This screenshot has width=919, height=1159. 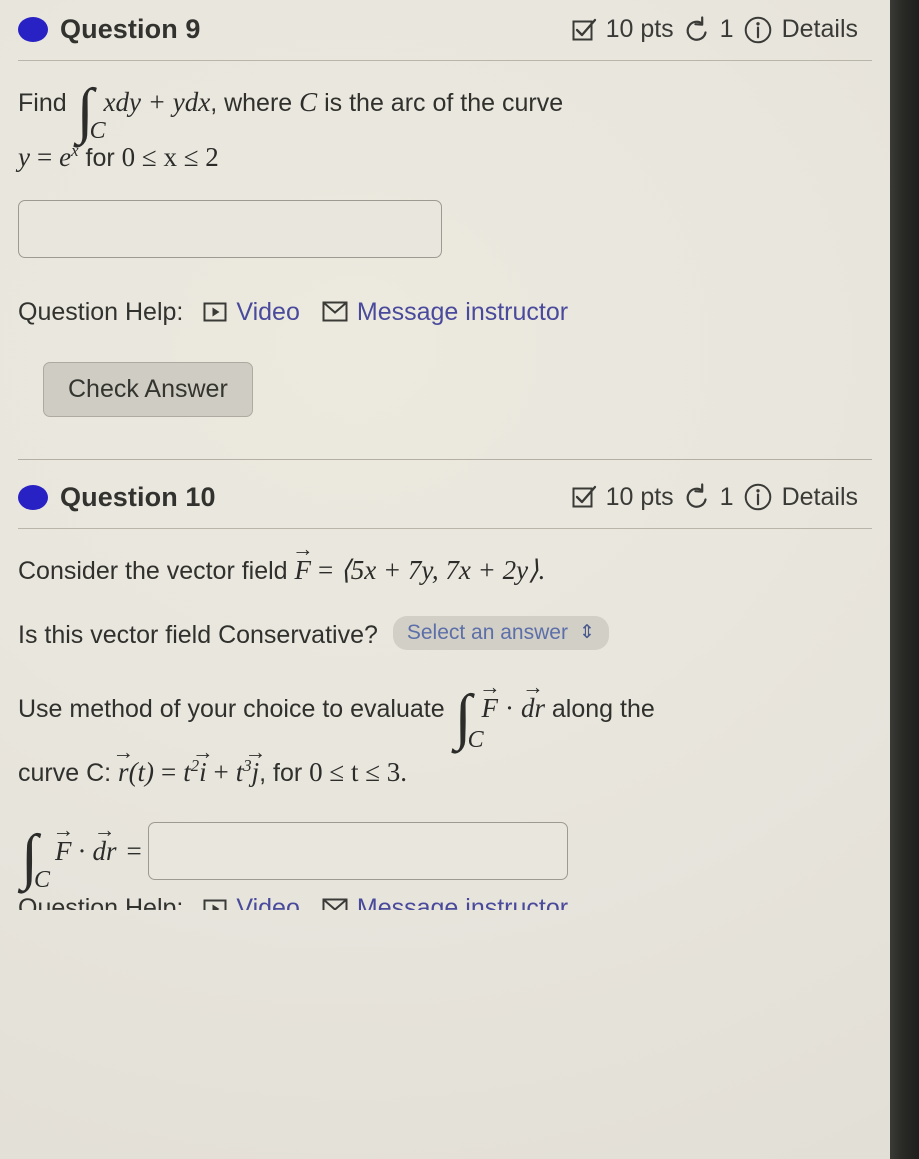 I want to click on question-10-conservative-question: Is this vector field Conservative?, so click(x=198, y=634).